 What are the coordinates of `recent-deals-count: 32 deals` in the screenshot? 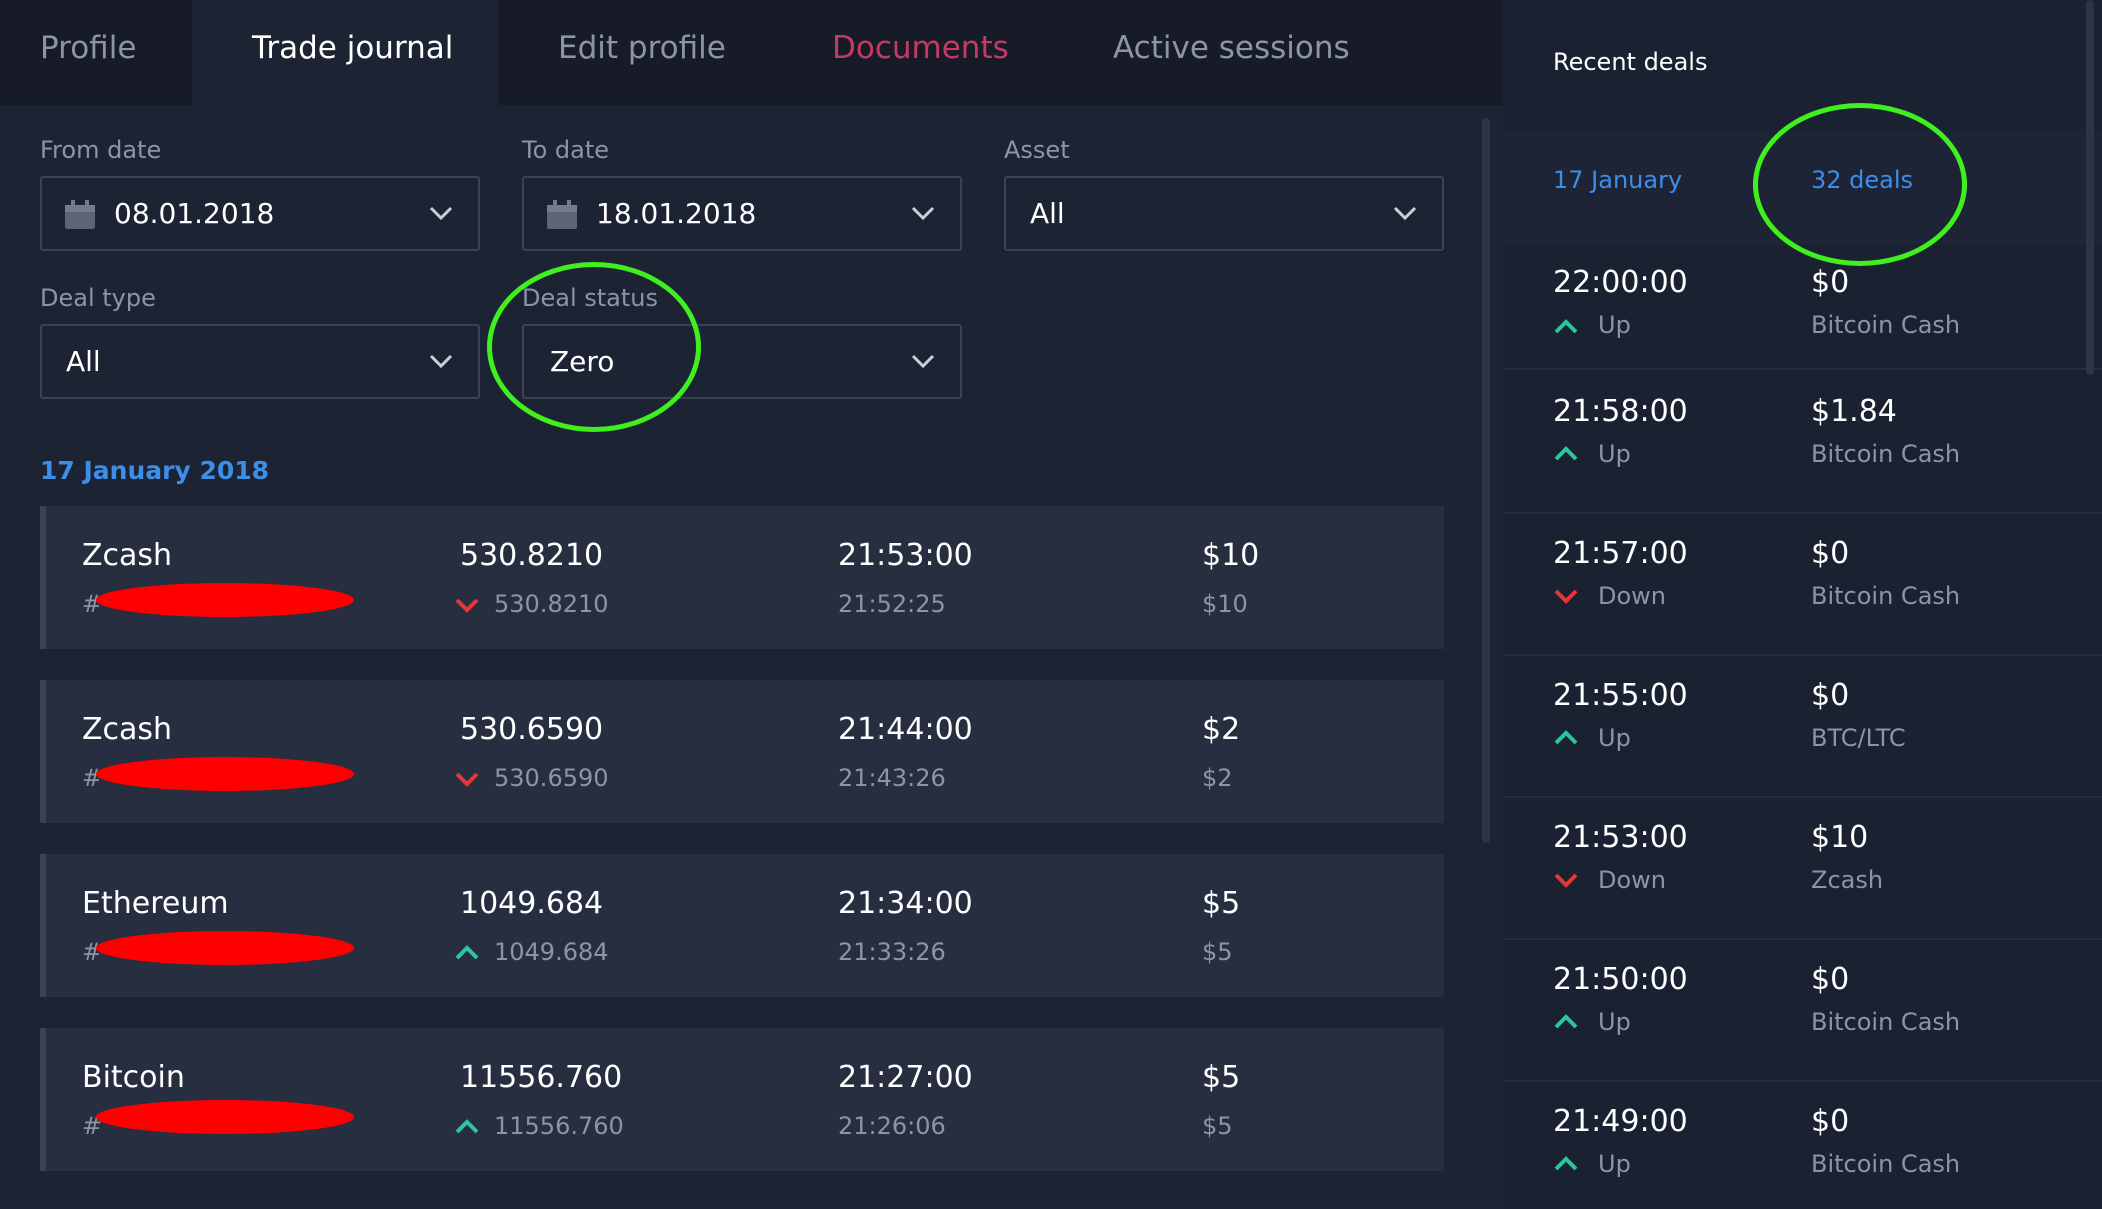 It's located at (1862, 180).